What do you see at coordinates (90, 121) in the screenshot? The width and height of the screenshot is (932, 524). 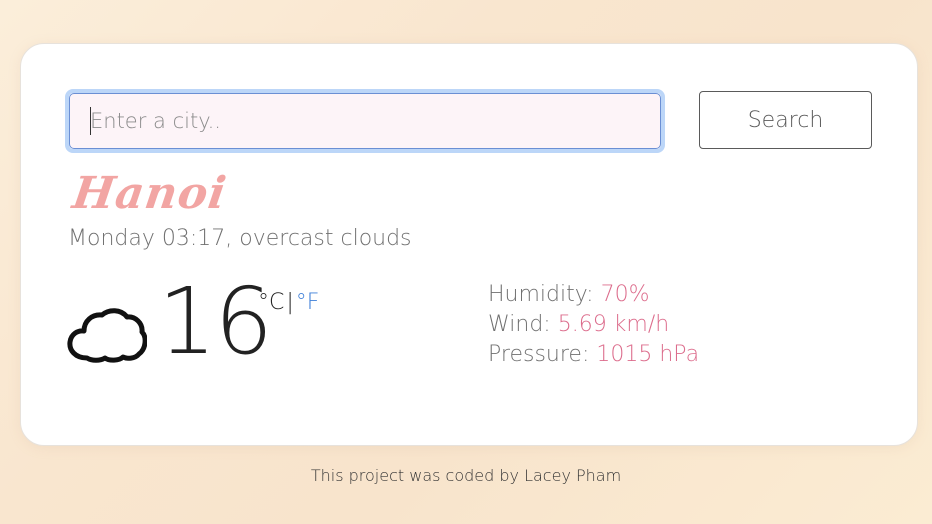 I see `text-caret` at bounding box center [90, 121].